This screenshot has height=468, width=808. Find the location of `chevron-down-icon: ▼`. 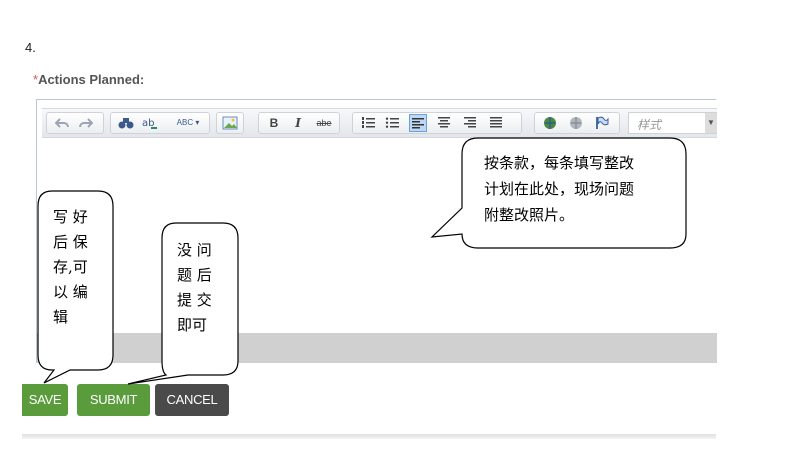

chevron-down-icon: ▼ is located at coordinates (711, 123).